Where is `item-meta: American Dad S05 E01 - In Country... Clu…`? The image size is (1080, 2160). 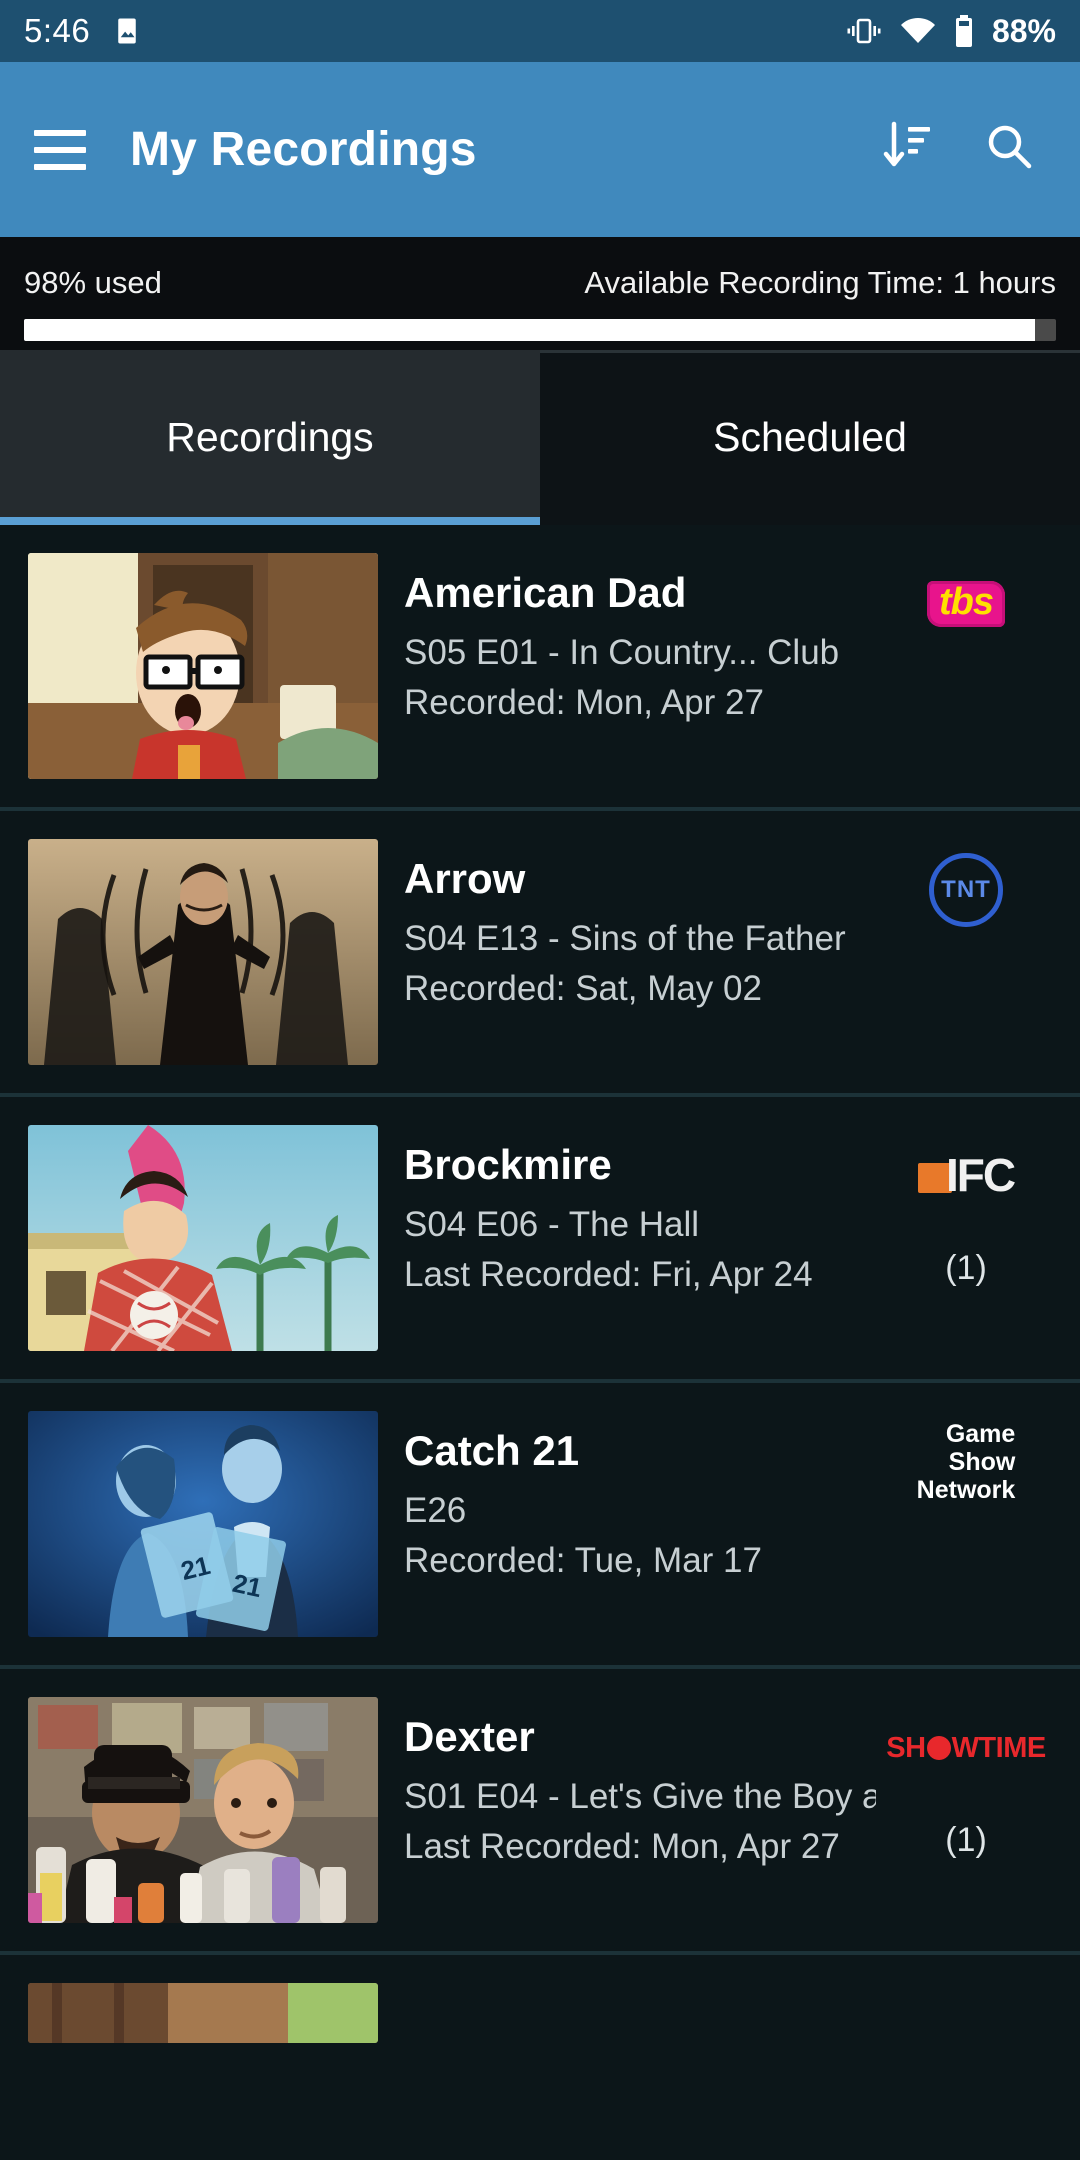
item-meta: American Dad S05 E01 - In Country... Clu… is located at coordinates (627, 640).